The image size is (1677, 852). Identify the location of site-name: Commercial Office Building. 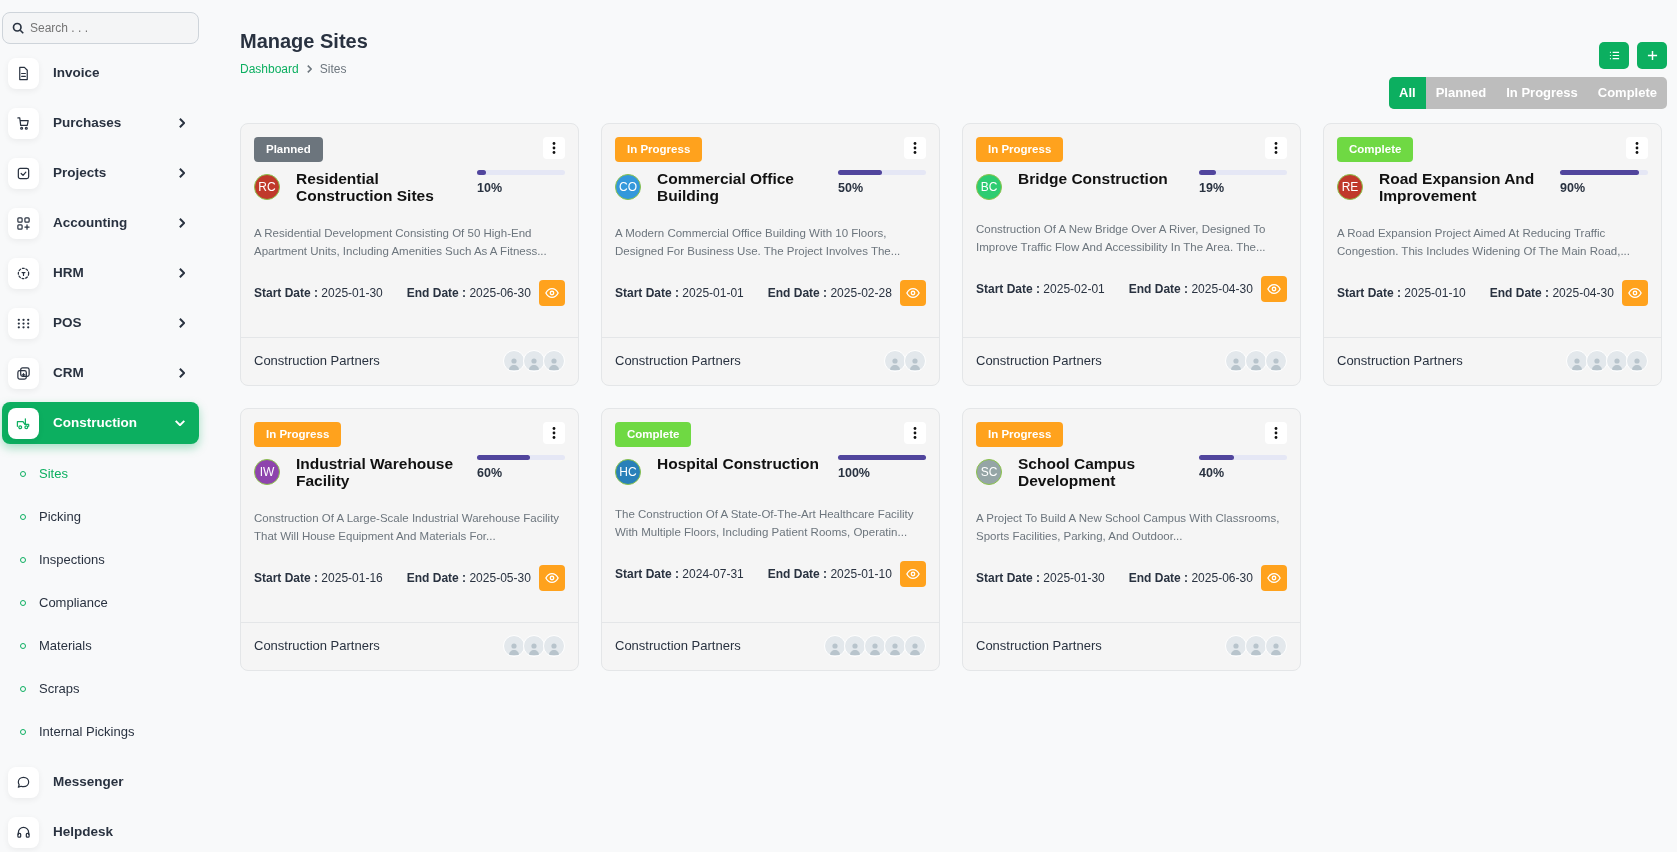
(726, 186).